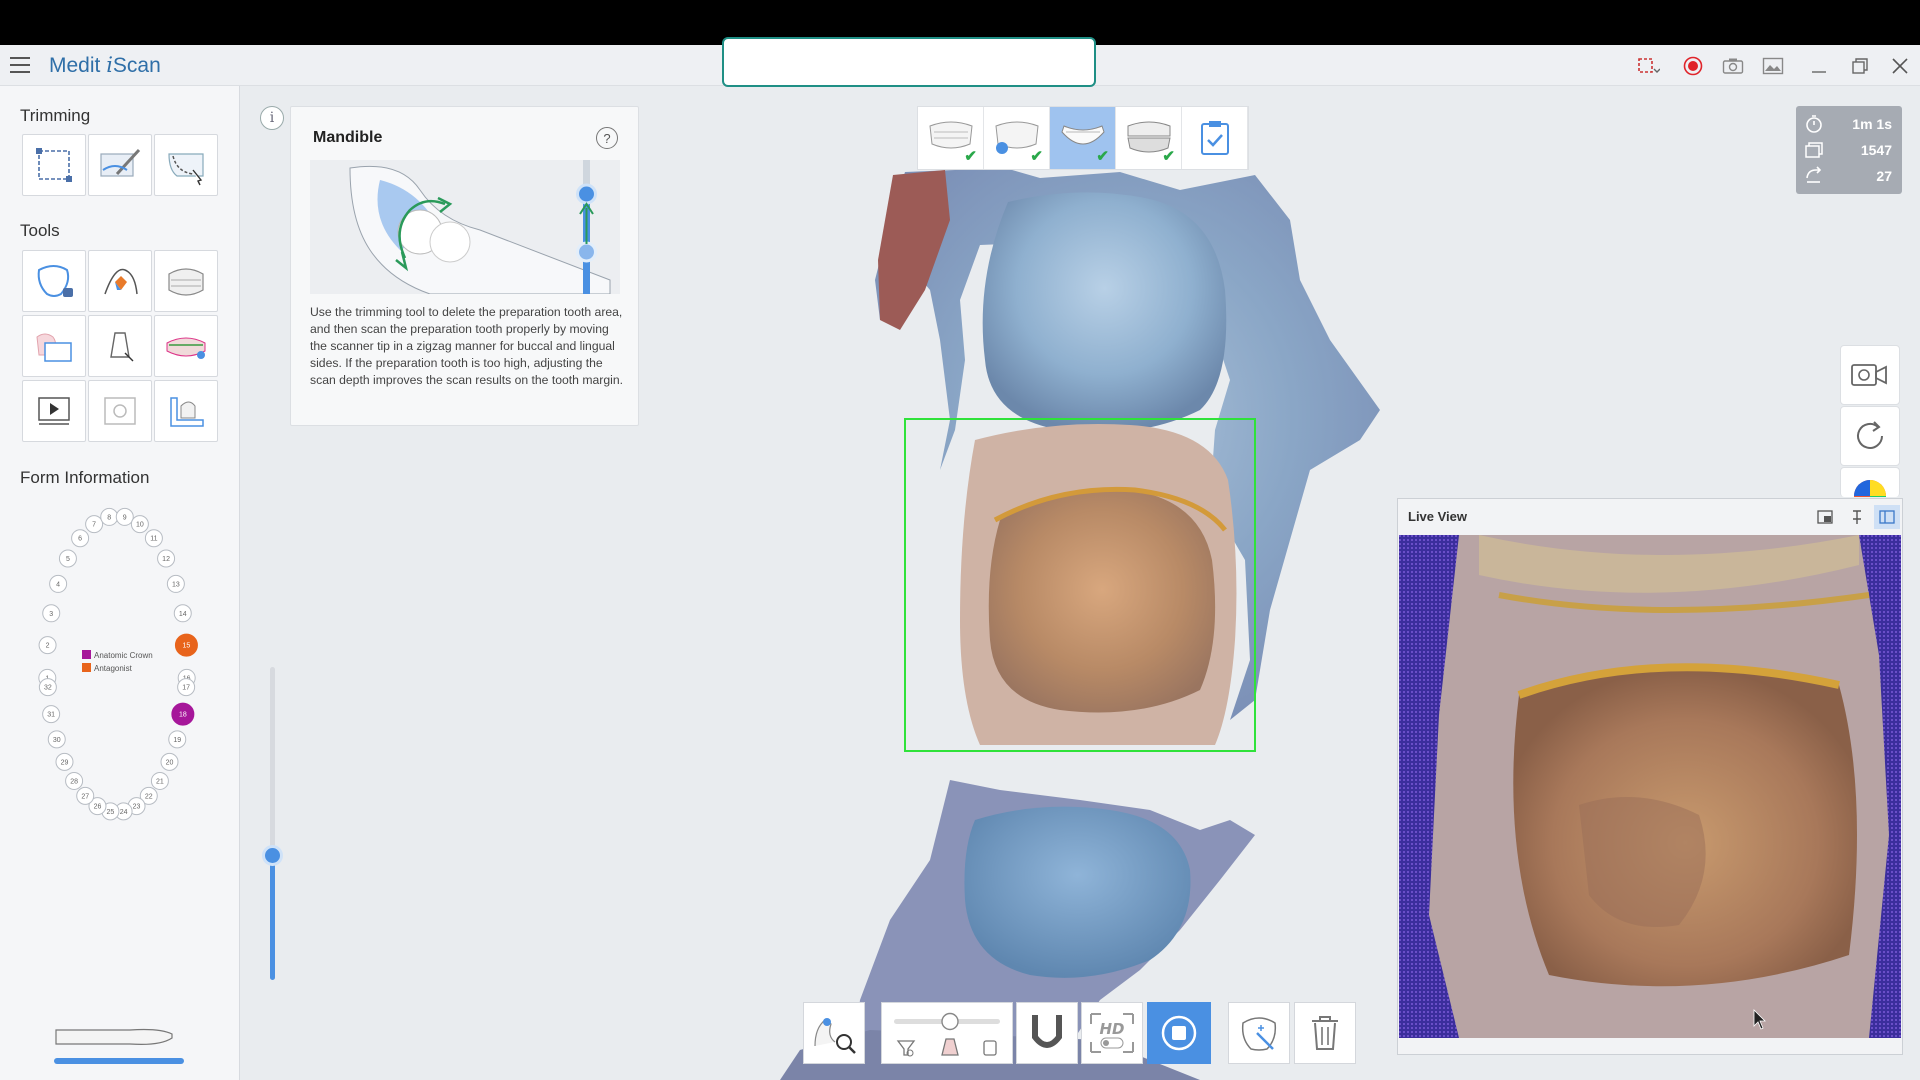 The height and width of the screenshot is (1080, 1920). I want to click on lock-tooth-button, so click(54, 281).